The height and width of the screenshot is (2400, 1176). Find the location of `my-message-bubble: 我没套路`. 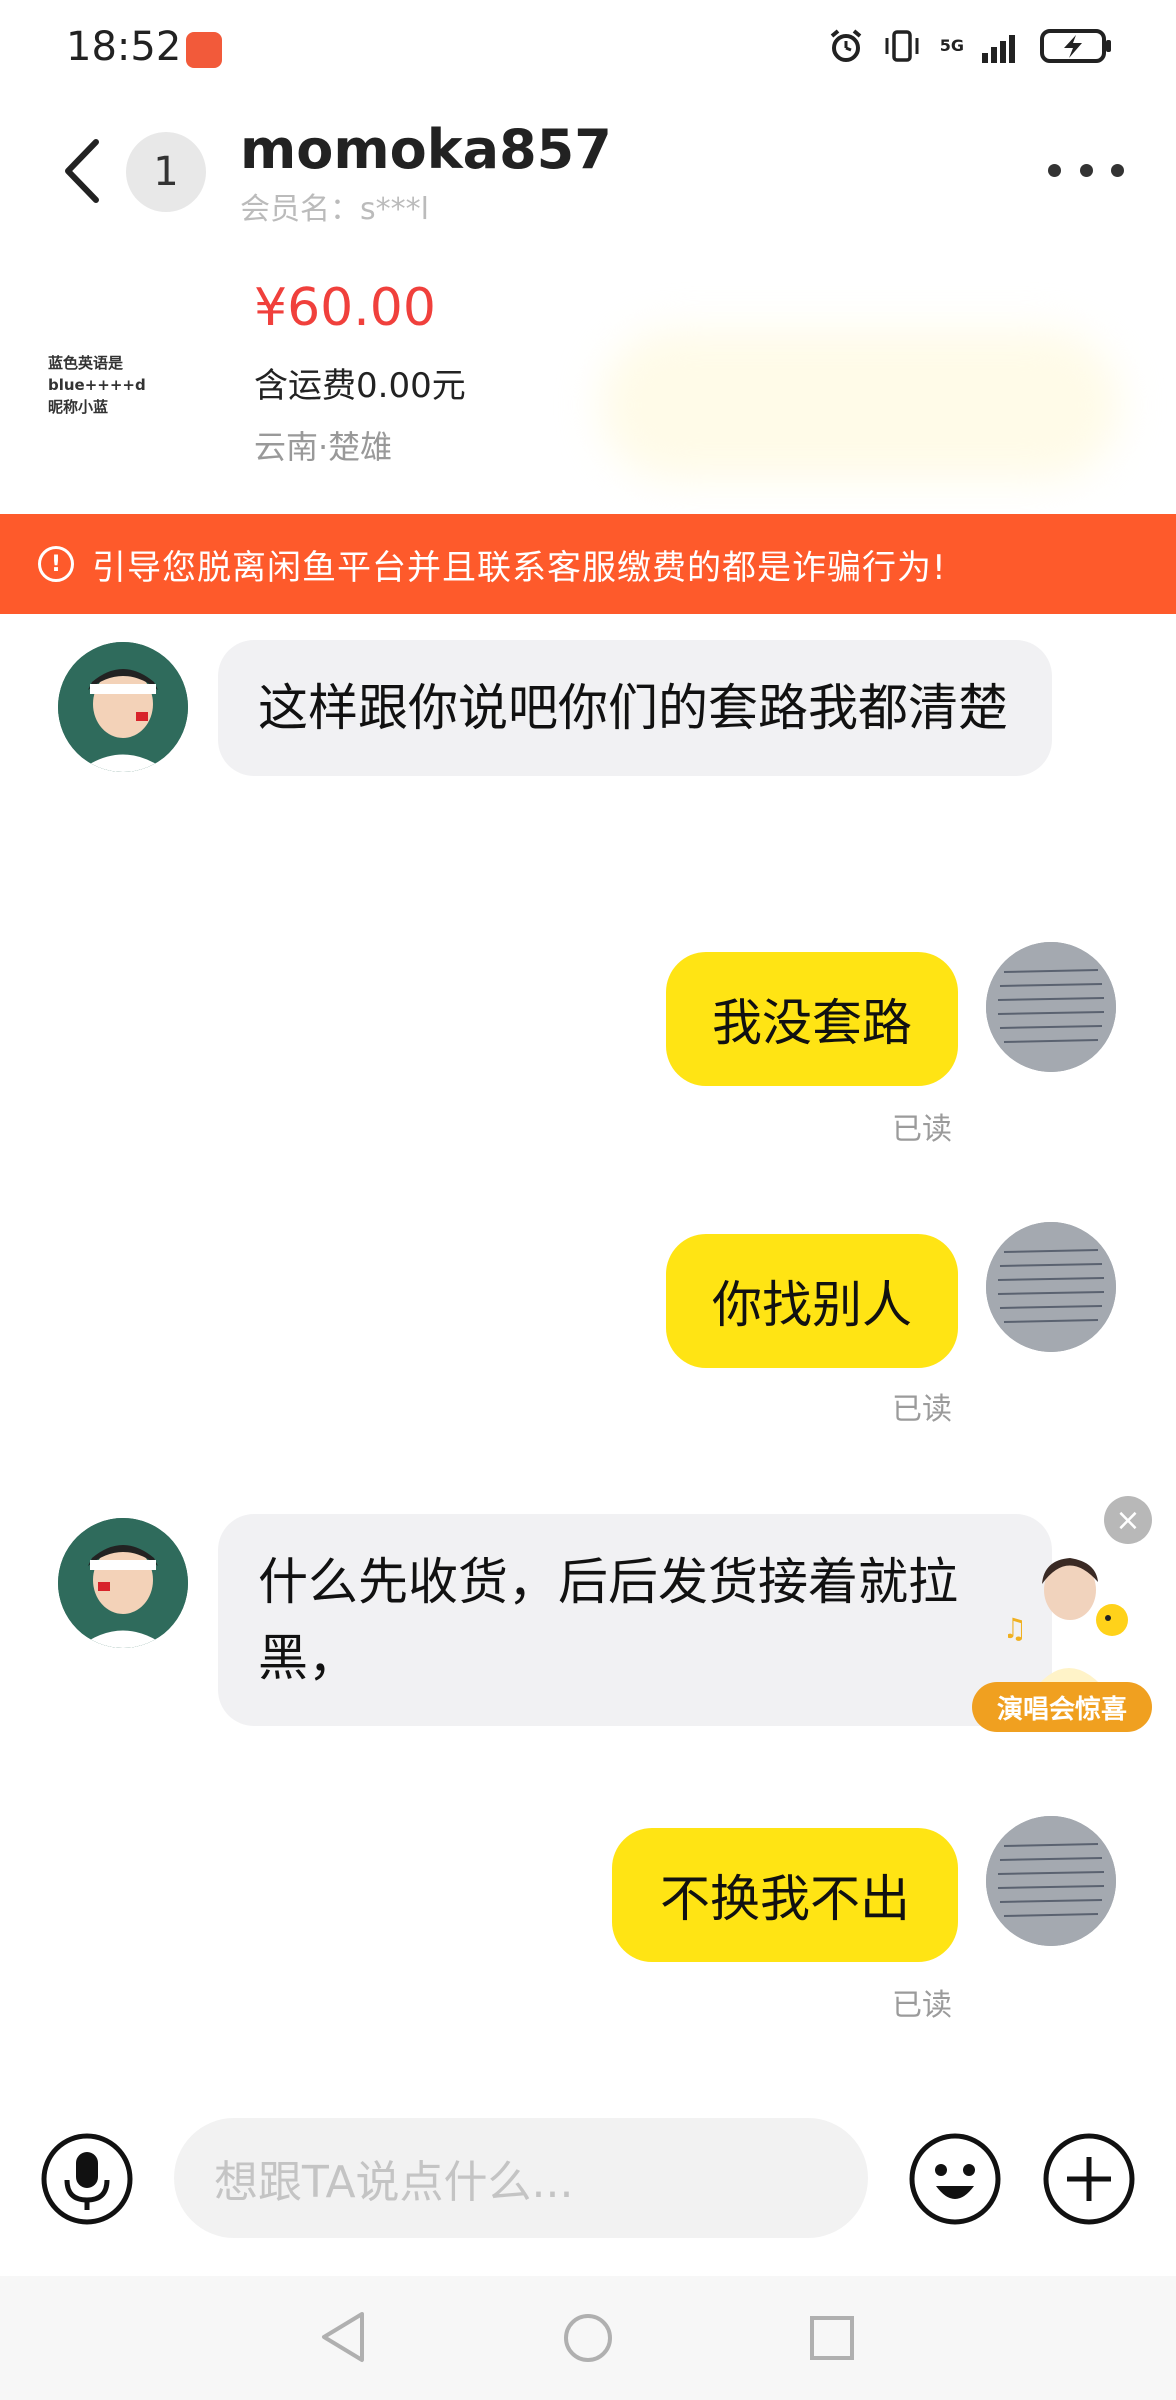

my-message-bubble: 我没套路 is located at coordinates (812, 1019).